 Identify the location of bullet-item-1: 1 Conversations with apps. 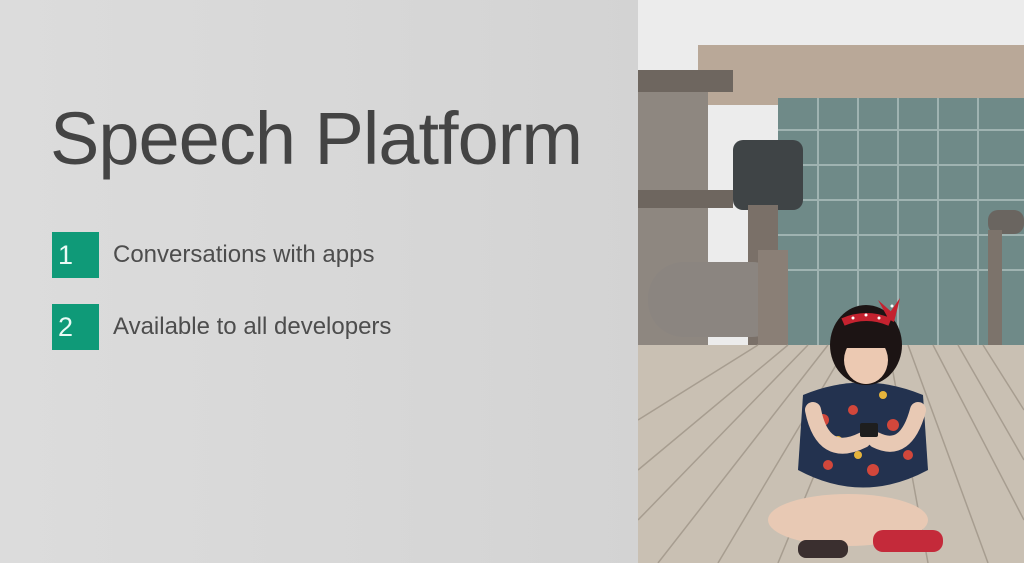
(213, 255).